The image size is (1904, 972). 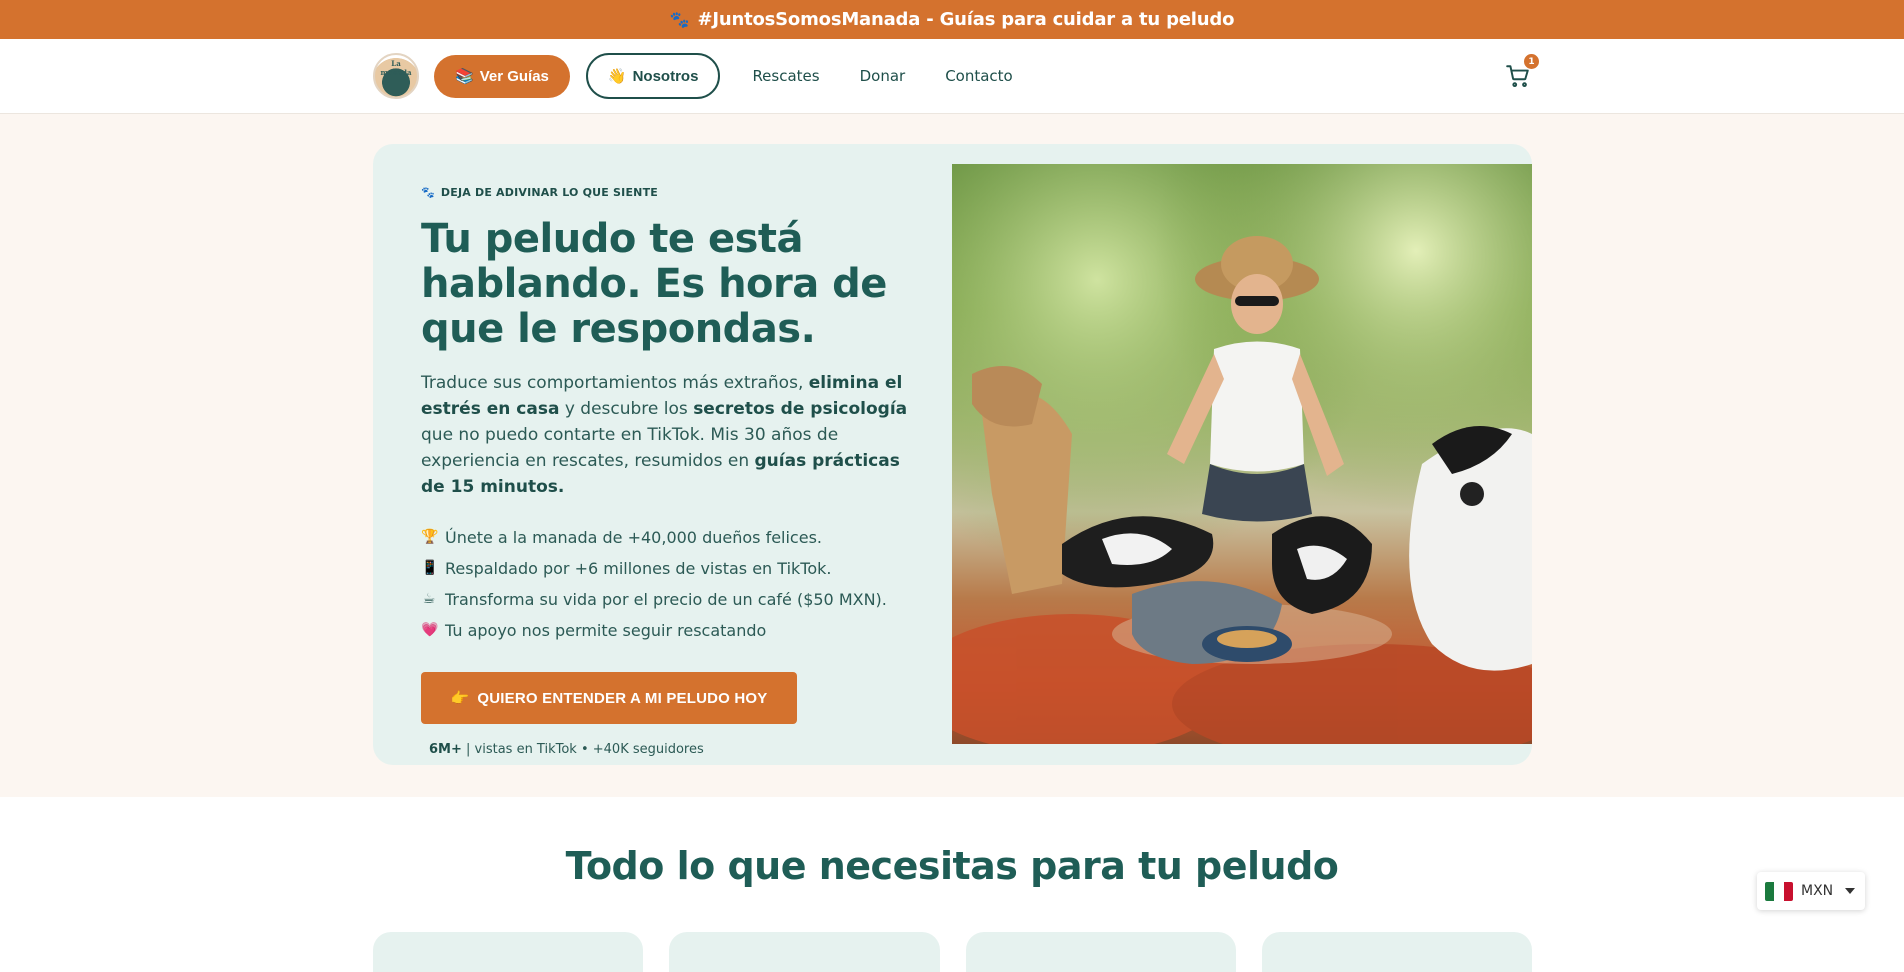 What do you see at coordinates (952, 952) in the screenshot?
I see `product-cards-row` at bounding box center [952, 952].